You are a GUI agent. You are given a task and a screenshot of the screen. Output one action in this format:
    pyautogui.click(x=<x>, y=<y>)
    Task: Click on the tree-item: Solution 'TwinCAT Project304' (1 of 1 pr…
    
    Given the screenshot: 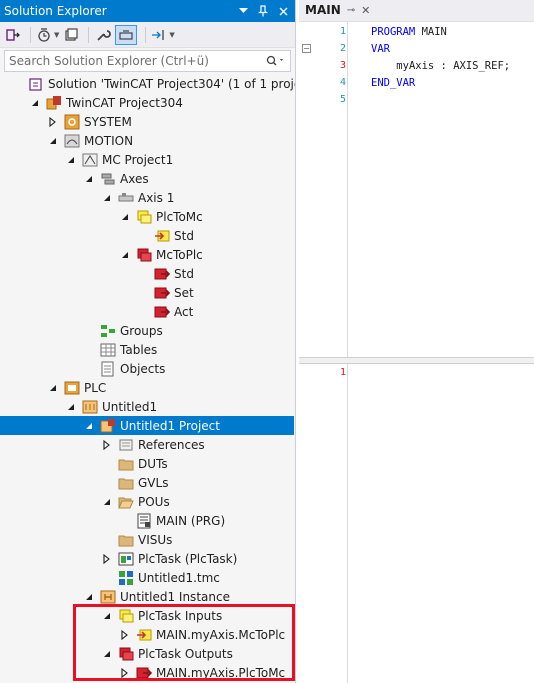 What is the action you would take?
    pyautogui.click(x=147, y=83)
    